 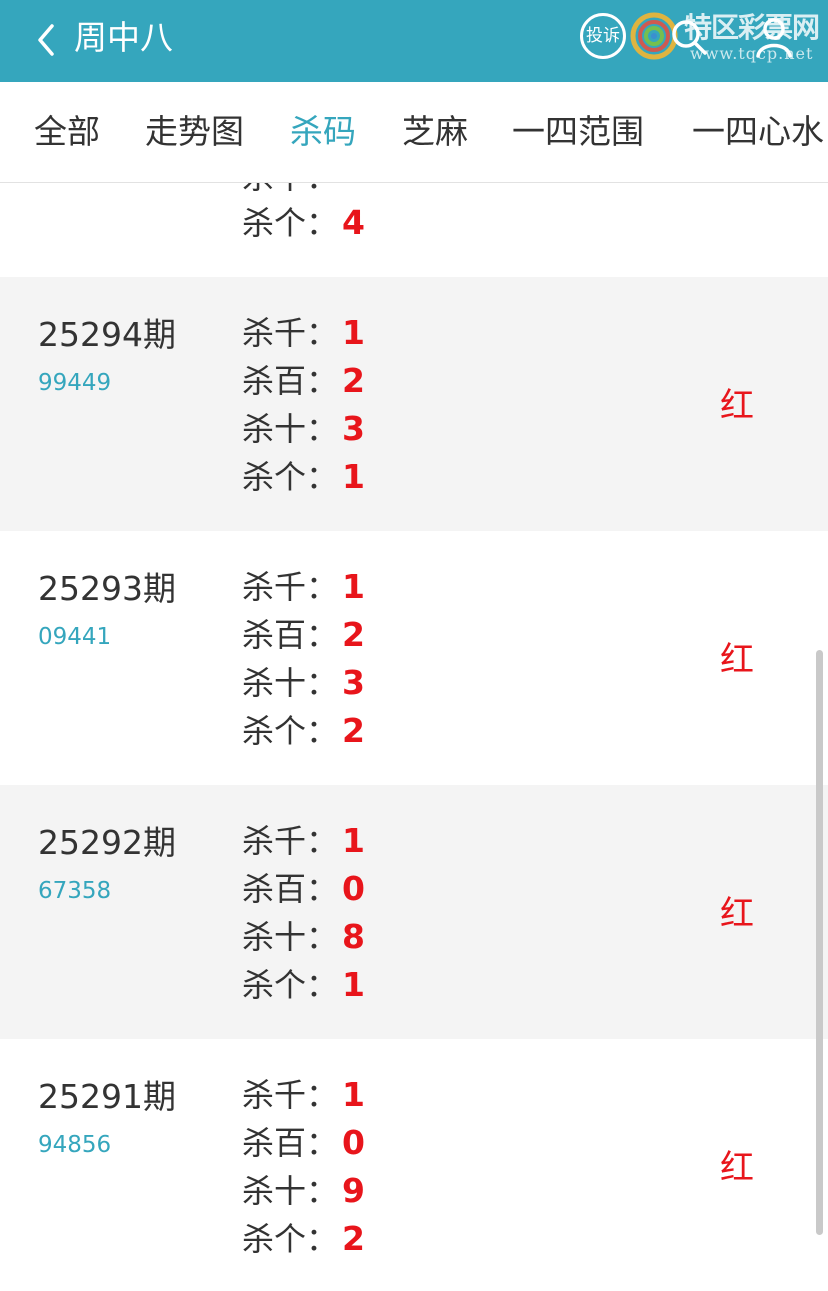 I want to click on app-header: 周中八 投诉 特区彩票网 www.tqcp.net, so click(x=414, y=41).